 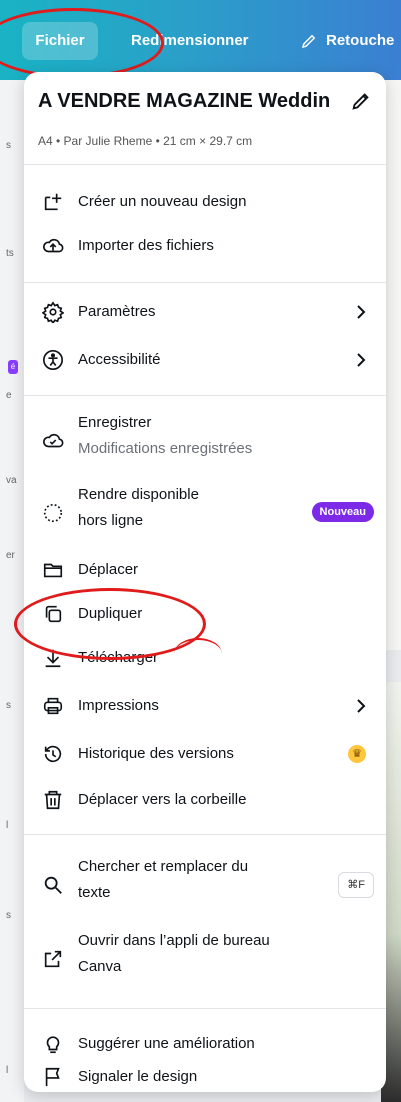 What do you see at coordinates (162, 201) in the screenshot?
I see `menu-item-label: Créer un nouveau design` at bounding box center [162, 201].